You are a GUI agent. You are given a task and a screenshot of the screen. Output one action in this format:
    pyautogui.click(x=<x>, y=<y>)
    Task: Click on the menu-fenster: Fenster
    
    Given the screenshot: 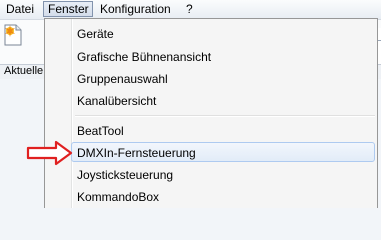 What is the action you would take?
    pyautogui.click(x=68, y=9)
    